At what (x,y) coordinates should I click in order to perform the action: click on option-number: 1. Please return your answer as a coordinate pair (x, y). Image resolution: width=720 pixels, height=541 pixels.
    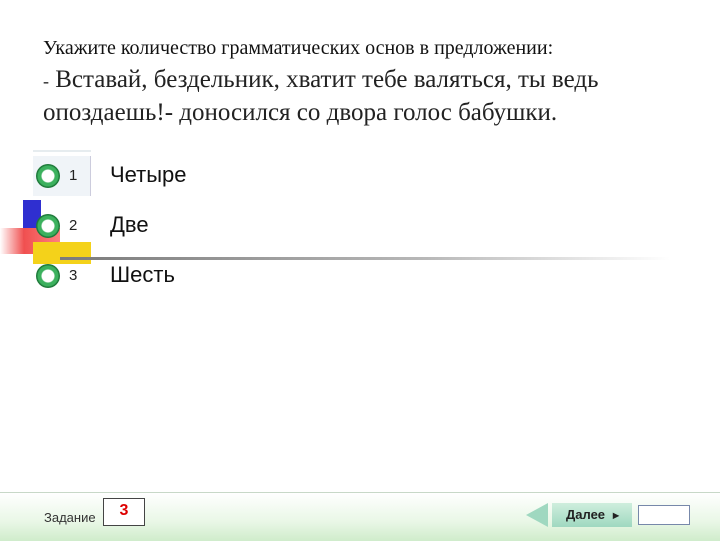
    Looking at the image, I should click on (73, 175).